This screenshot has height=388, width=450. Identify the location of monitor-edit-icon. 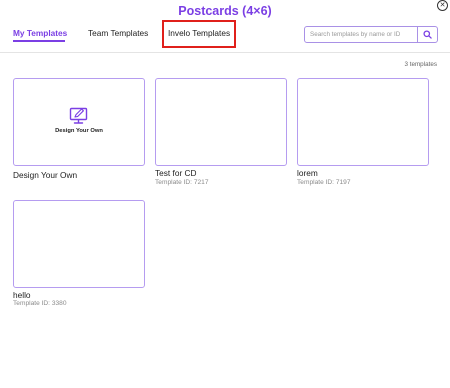
(78, 115).